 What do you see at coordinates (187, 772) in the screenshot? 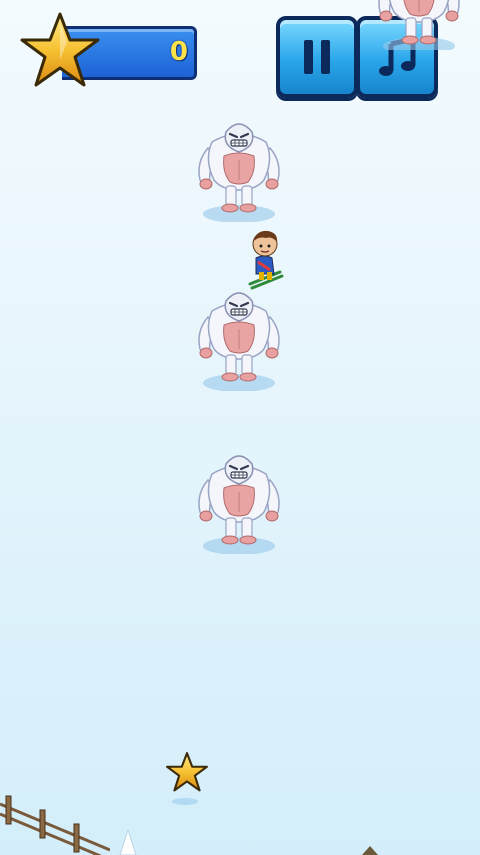
I see `star-collectible` at bounding box center [187, 772].